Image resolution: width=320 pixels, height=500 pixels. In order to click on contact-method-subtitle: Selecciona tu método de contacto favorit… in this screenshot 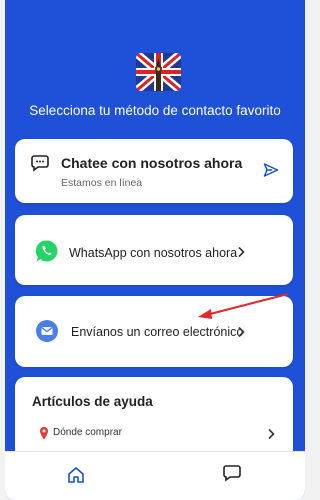, I will do `click(155, 110)`.